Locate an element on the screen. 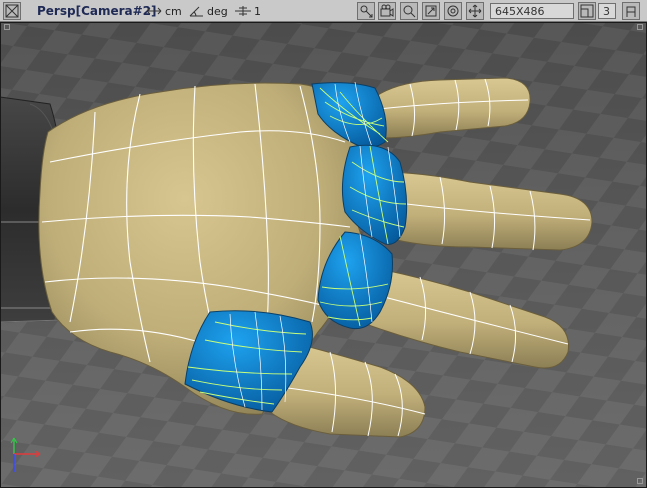  snap-value: 1 is located at coordinates (257, 11).